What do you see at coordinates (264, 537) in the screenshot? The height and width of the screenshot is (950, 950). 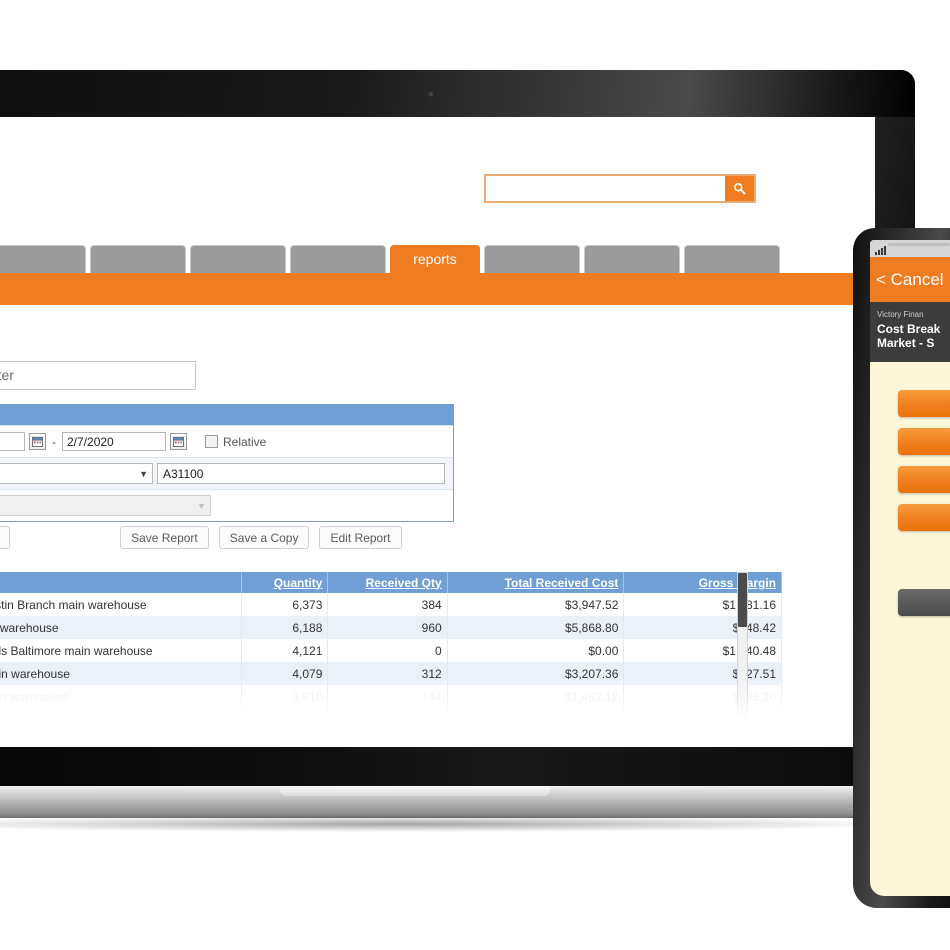 I see `save-a-copy-button: Save a Copy` at bounding box center [264, 537].